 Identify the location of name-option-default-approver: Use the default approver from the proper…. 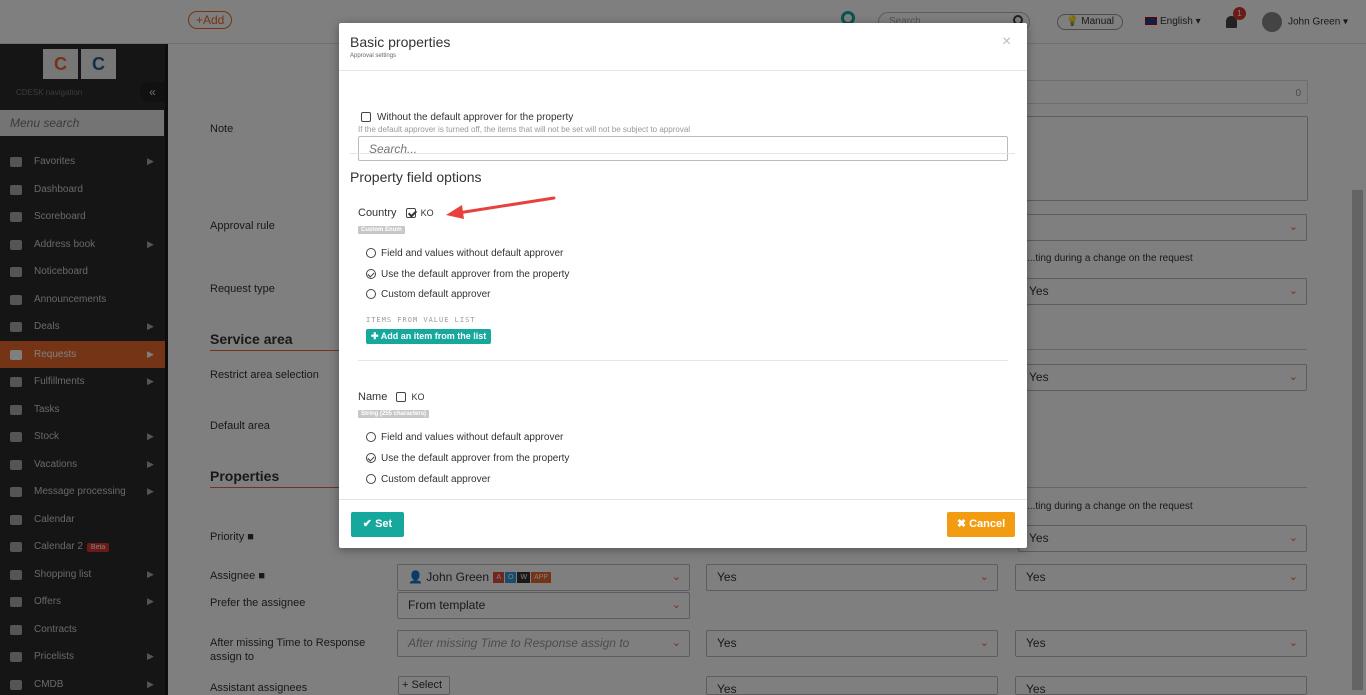
(467, 458).